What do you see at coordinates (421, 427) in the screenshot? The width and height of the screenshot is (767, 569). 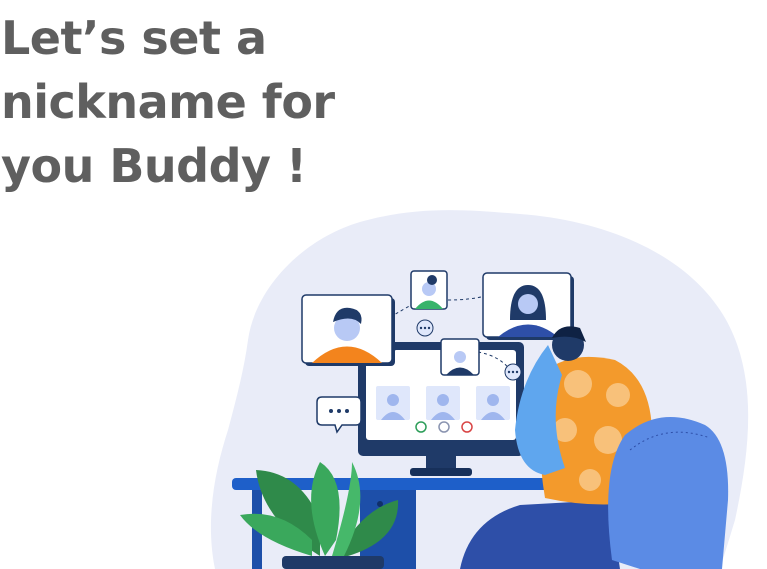 I see `call-accept-icon` at bounding box center [421, 427].